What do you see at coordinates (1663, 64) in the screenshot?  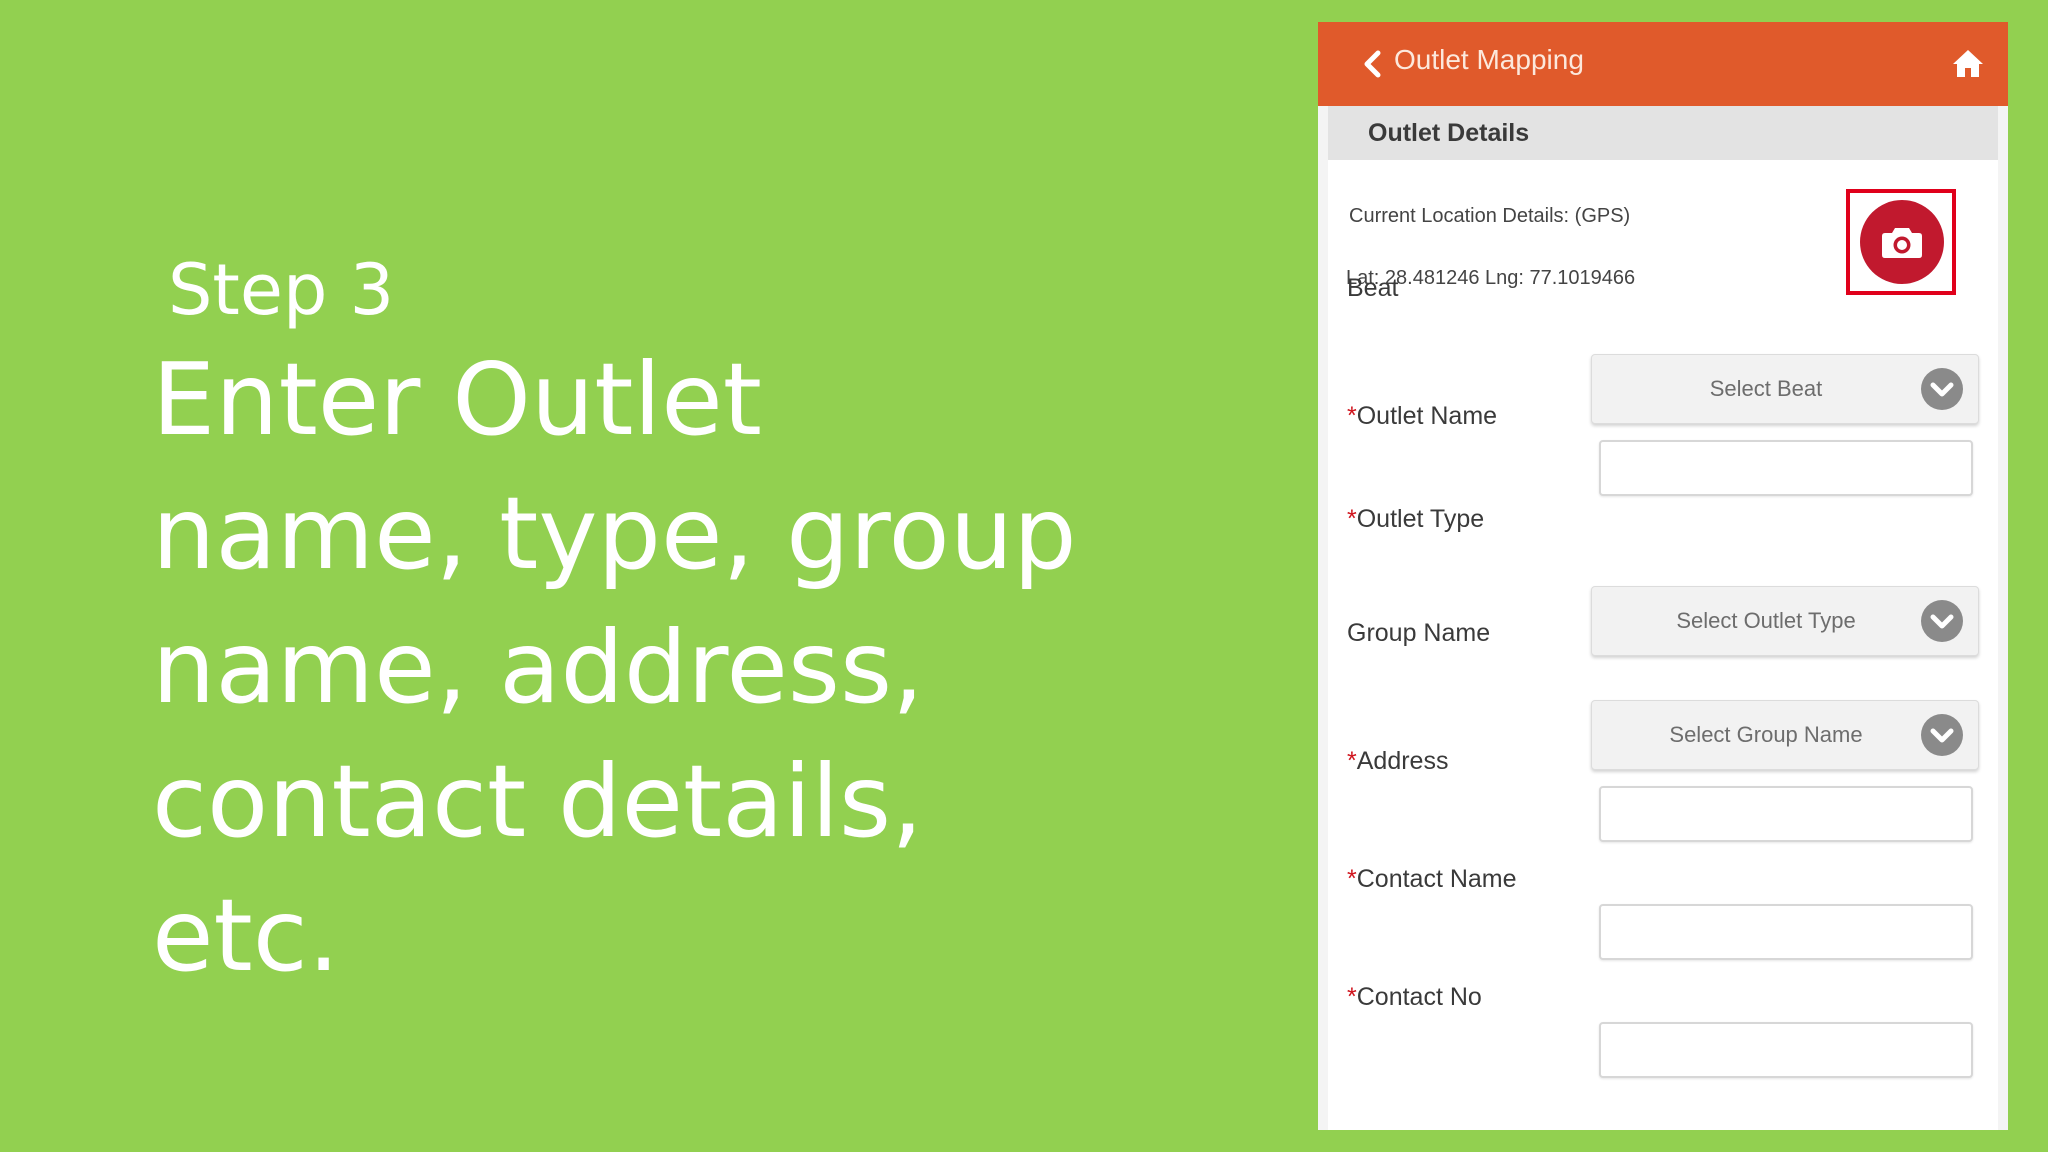 I see `app-bar: Outlet Mapping` at bounding box center [1663, 64].